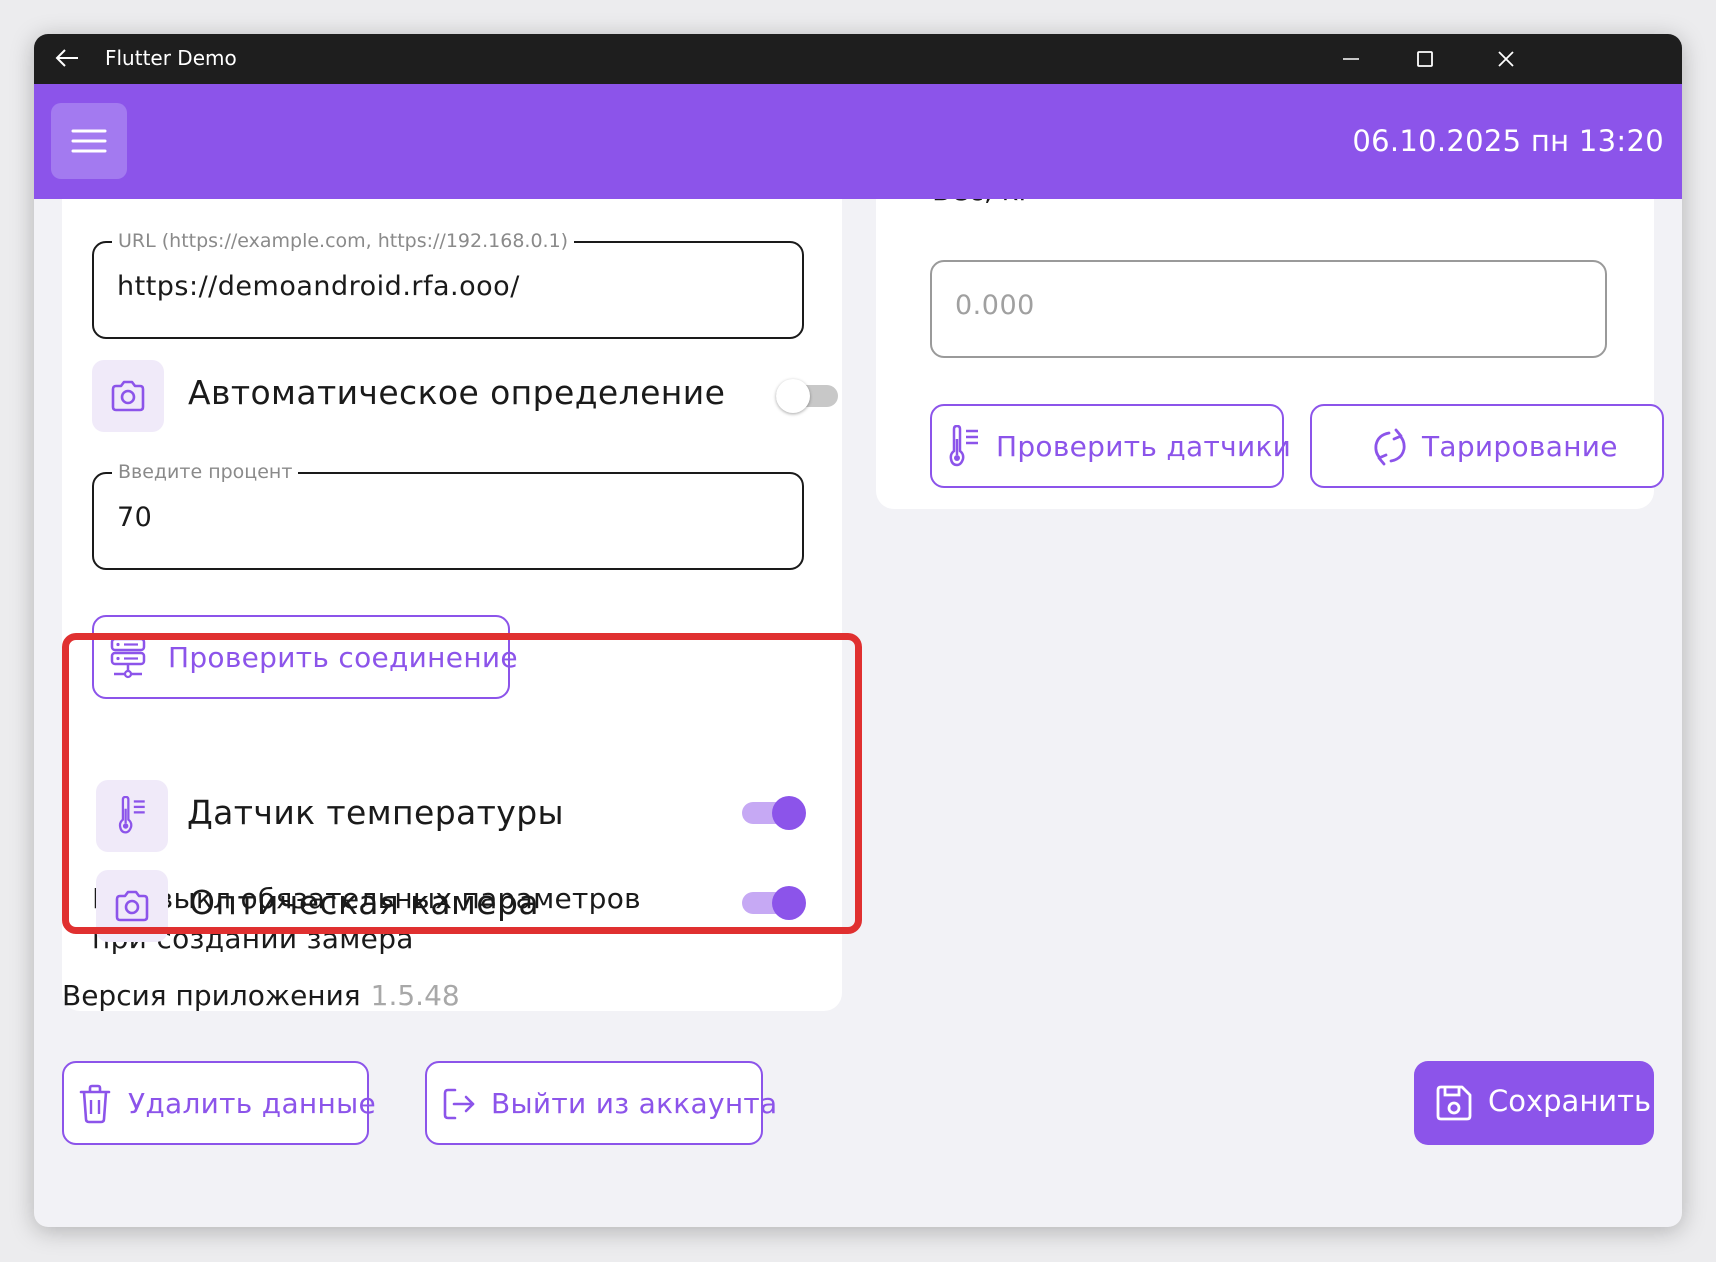 Image resolution: width=1716 pixels, height=1262 pixels. Describe the element at coordinates (634, 1103) in the screenshot. I see `logout-label: Выйти из аккаунта` at that location.